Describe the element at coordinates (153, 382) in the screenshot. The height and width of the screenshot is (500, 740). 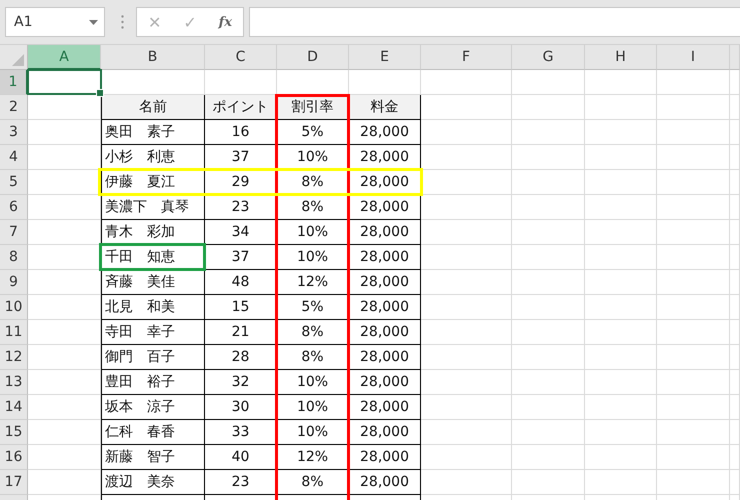
I see `table-cell: 豊田 裕子` at that location.